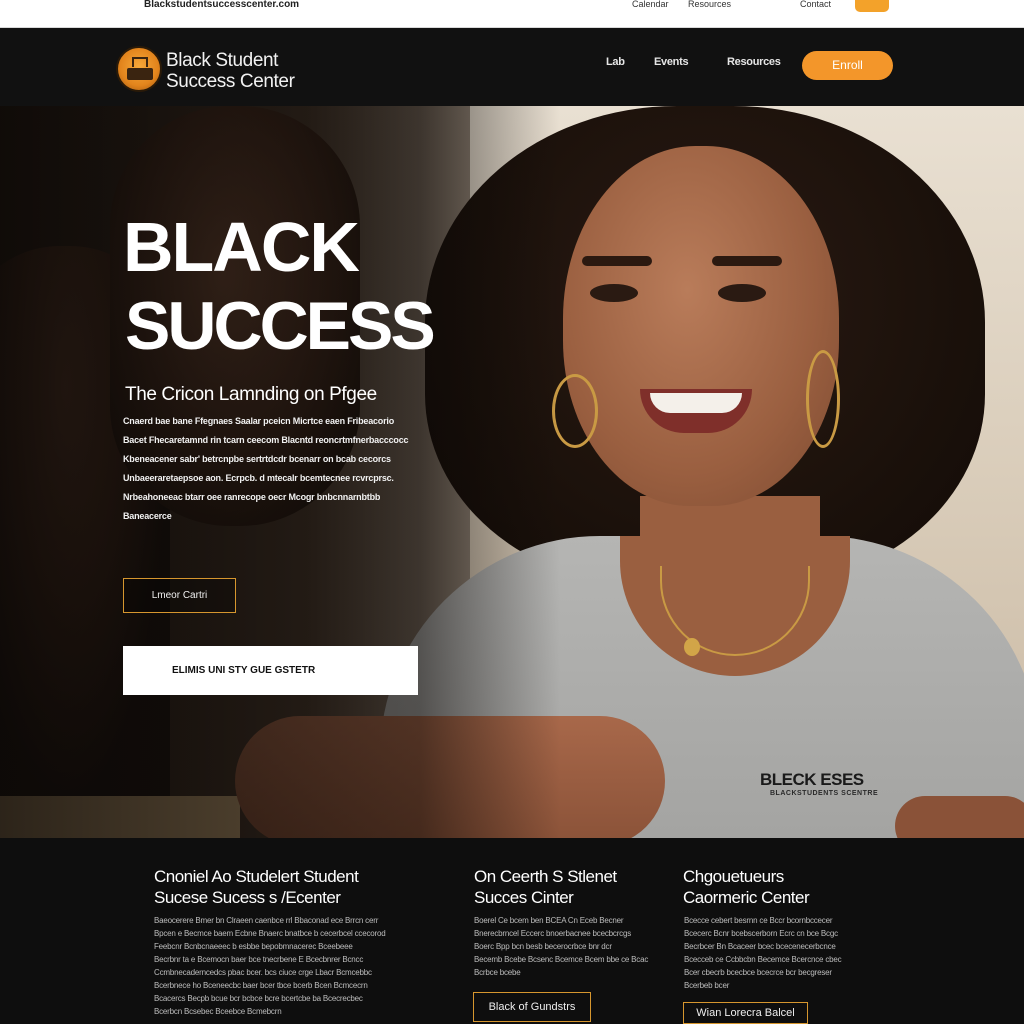  What do you see at coordinates (747, 261) in the screenshot?
I see `right-eyebrow` at bounding box center [747, 261].